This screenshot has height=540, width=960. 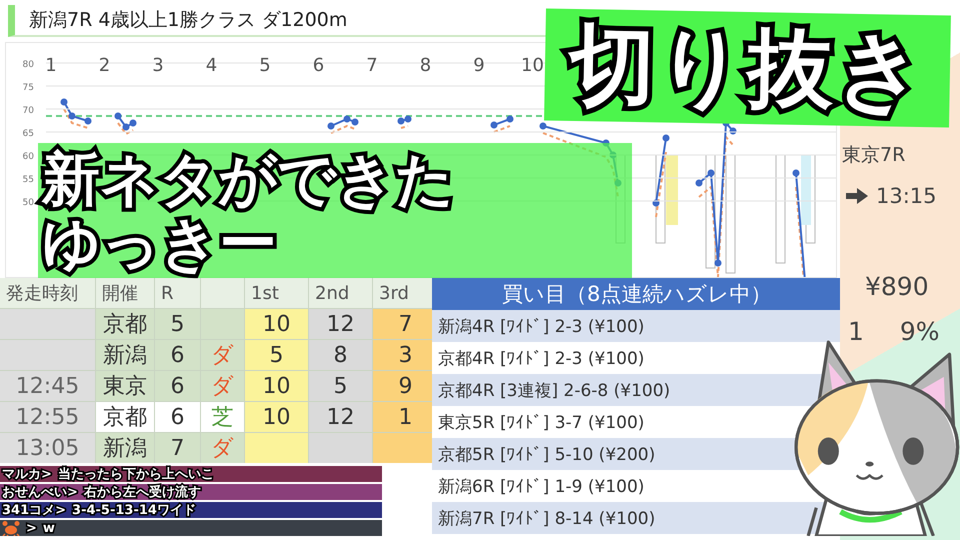 What do you see at coordinates (28, 65) in the screenshot?
I see `axis-tick-label: 80` at bounding box center [28, 65].